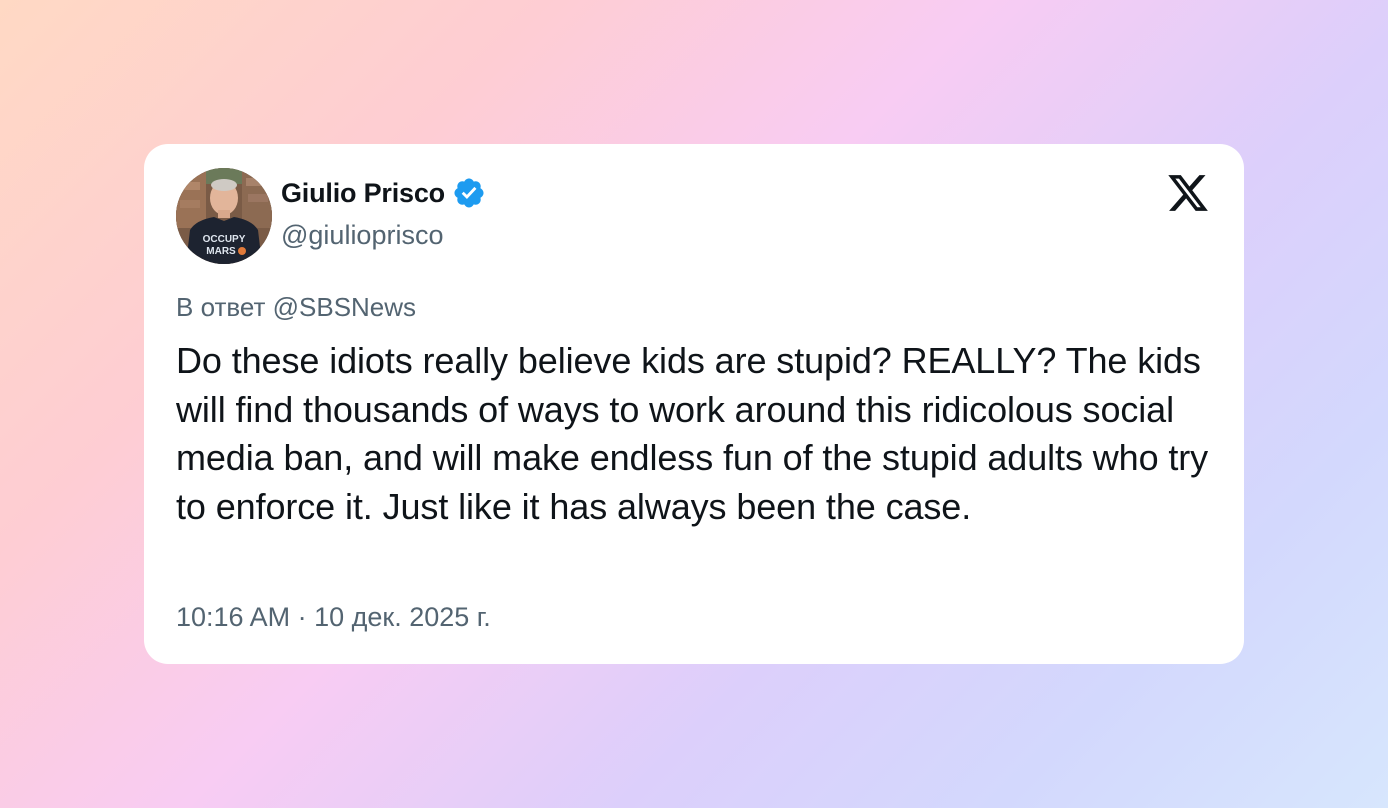 Image resolution: width=1388 pixels, height=808 pixels. What do you see at coordinates (224, 239) in the screenshot?
I see `avatar-shirt-text-1: OCCUPY` at bounding box center [224, 239].